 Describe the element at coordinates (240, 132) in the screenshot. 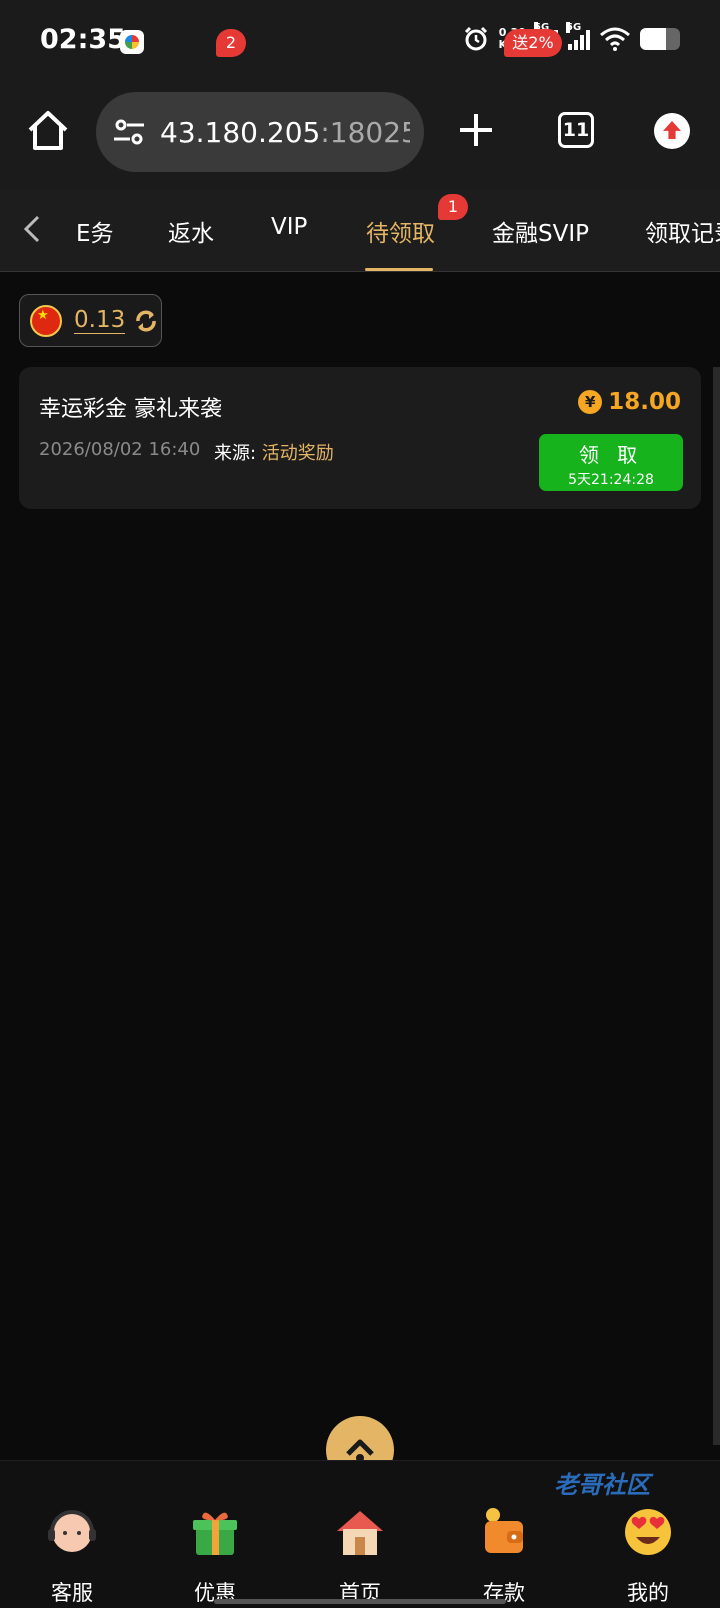

I see `url-host: 43.180.205` at that location.